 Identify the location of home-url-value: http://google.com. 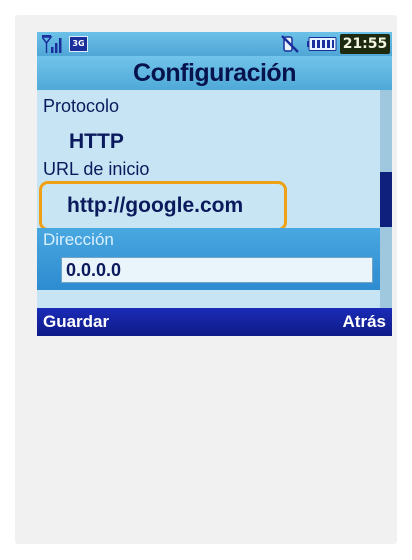
(155, 206).